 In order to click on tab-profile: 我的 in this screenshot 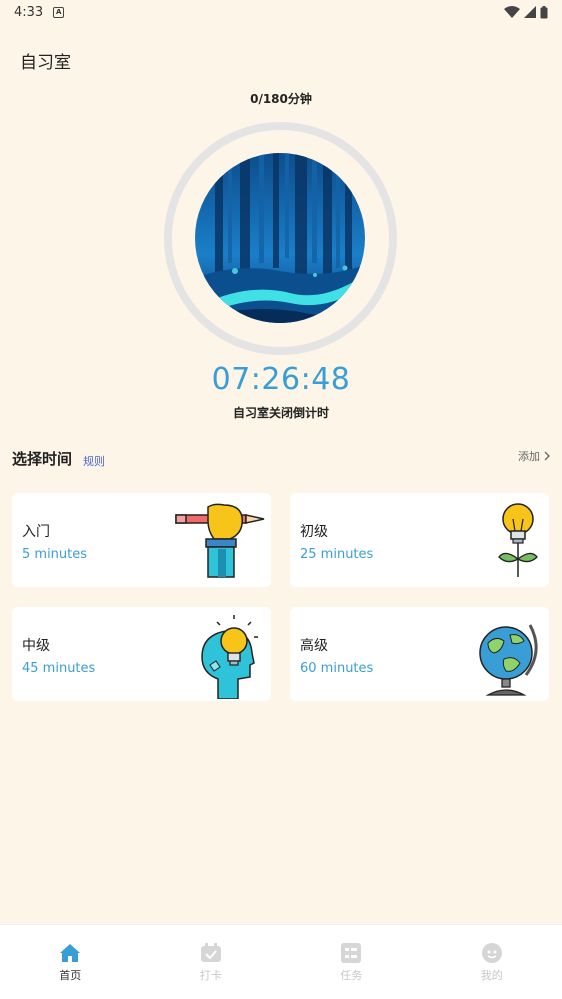, I will do `click(492, 962)`.